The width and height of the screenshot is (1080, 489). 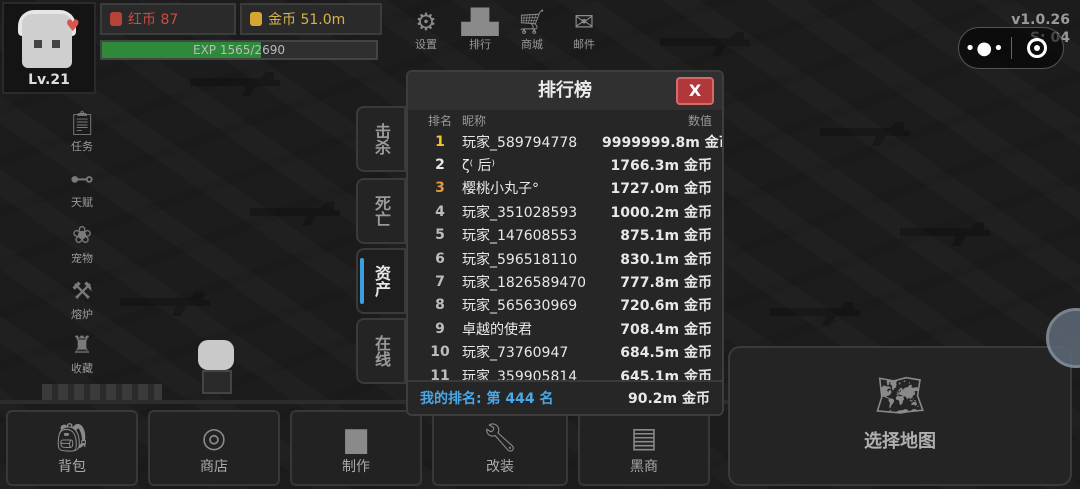 I want to click on tab-kills-label: 击杀, so click(x=381, y=139).